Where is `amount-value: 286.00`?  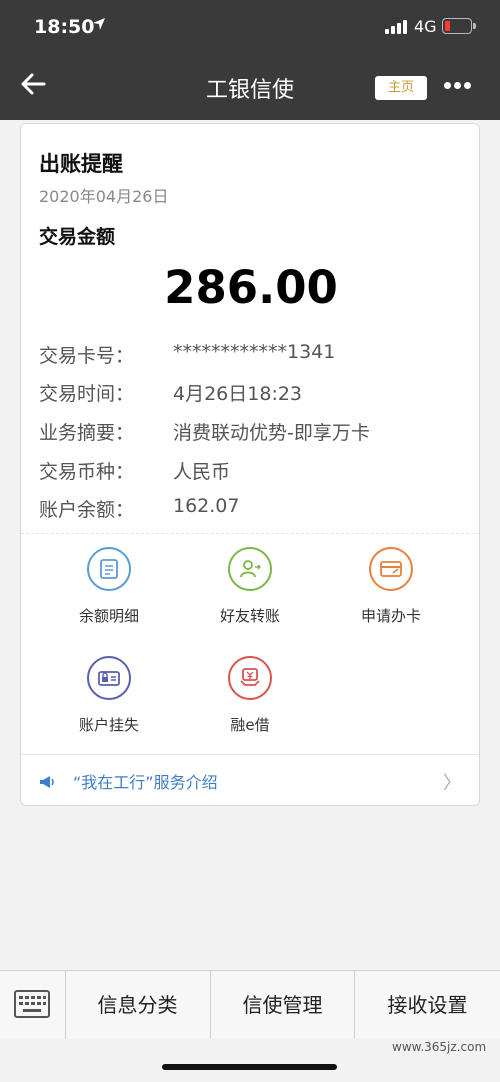 amount-value: 286.00 is located at coordinates (251, 287).